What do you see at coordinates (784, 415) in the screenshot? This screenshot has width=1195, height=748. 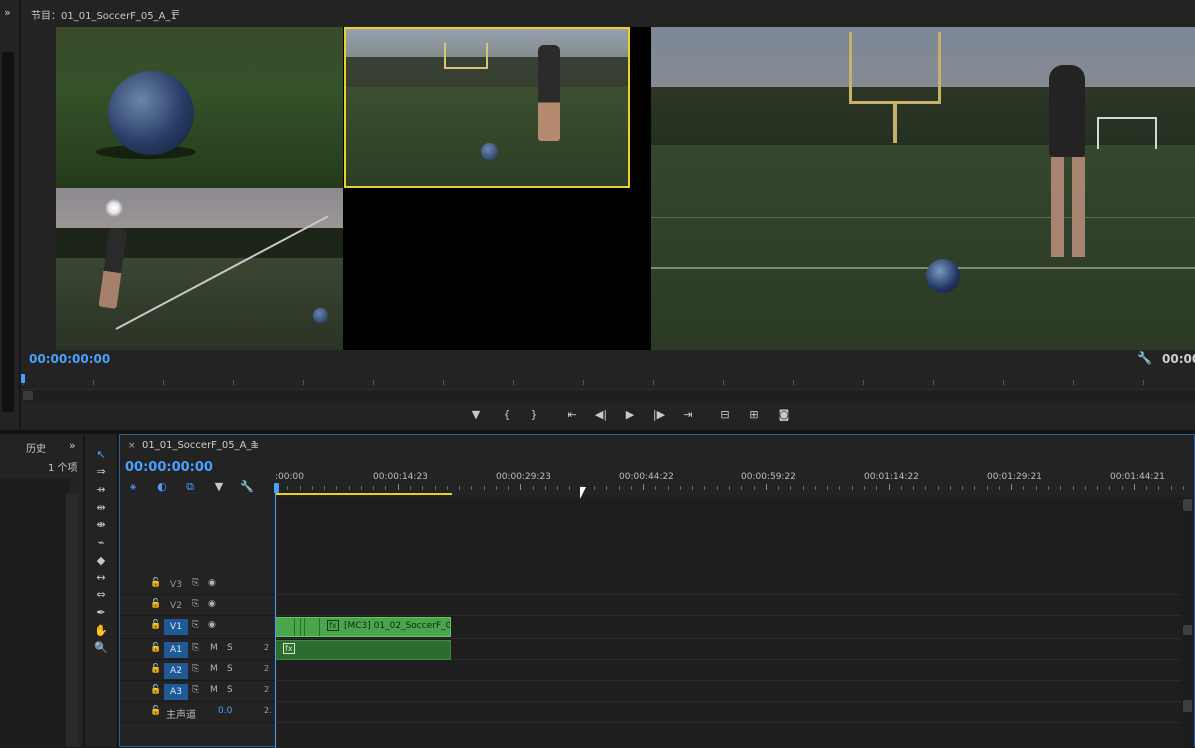 I see `export-frame-camera-icon: ◙` at bounding box center [784, 415].